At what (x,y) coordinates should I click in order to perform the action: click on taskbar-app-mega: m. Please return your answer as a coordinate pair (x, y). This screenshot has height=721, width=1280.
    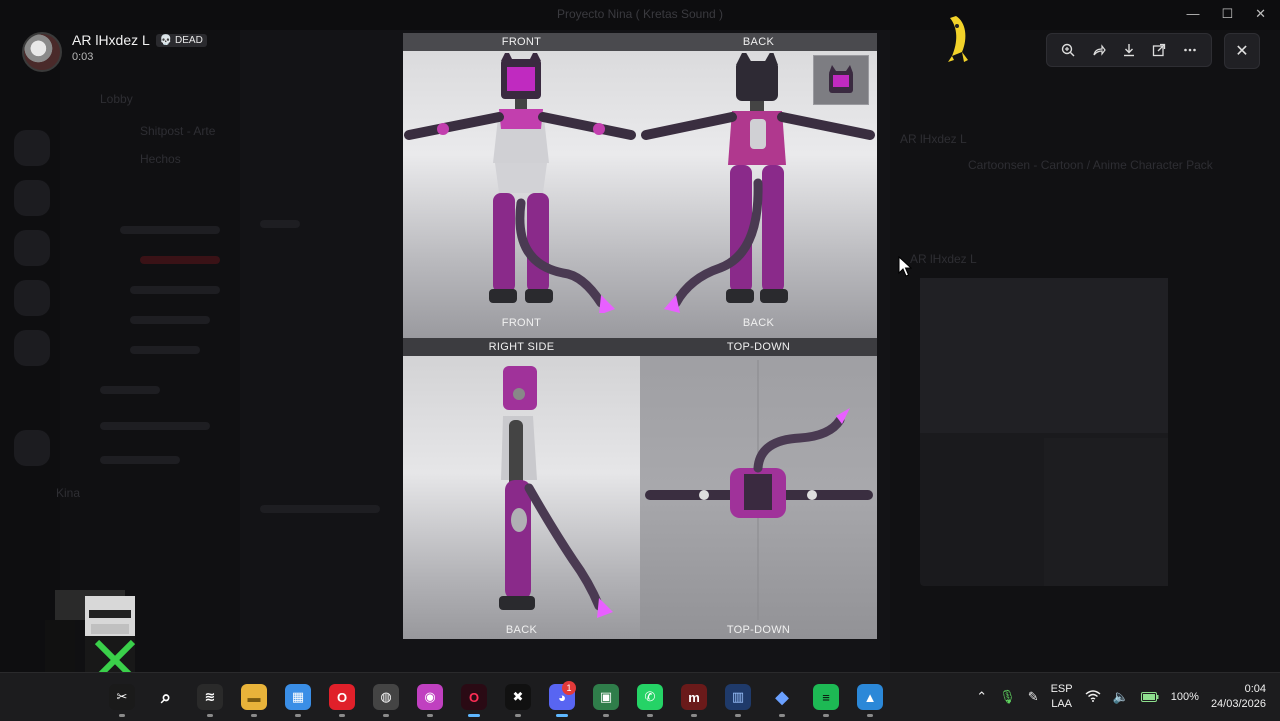
    Looking at the image, I should click on (694, 697).